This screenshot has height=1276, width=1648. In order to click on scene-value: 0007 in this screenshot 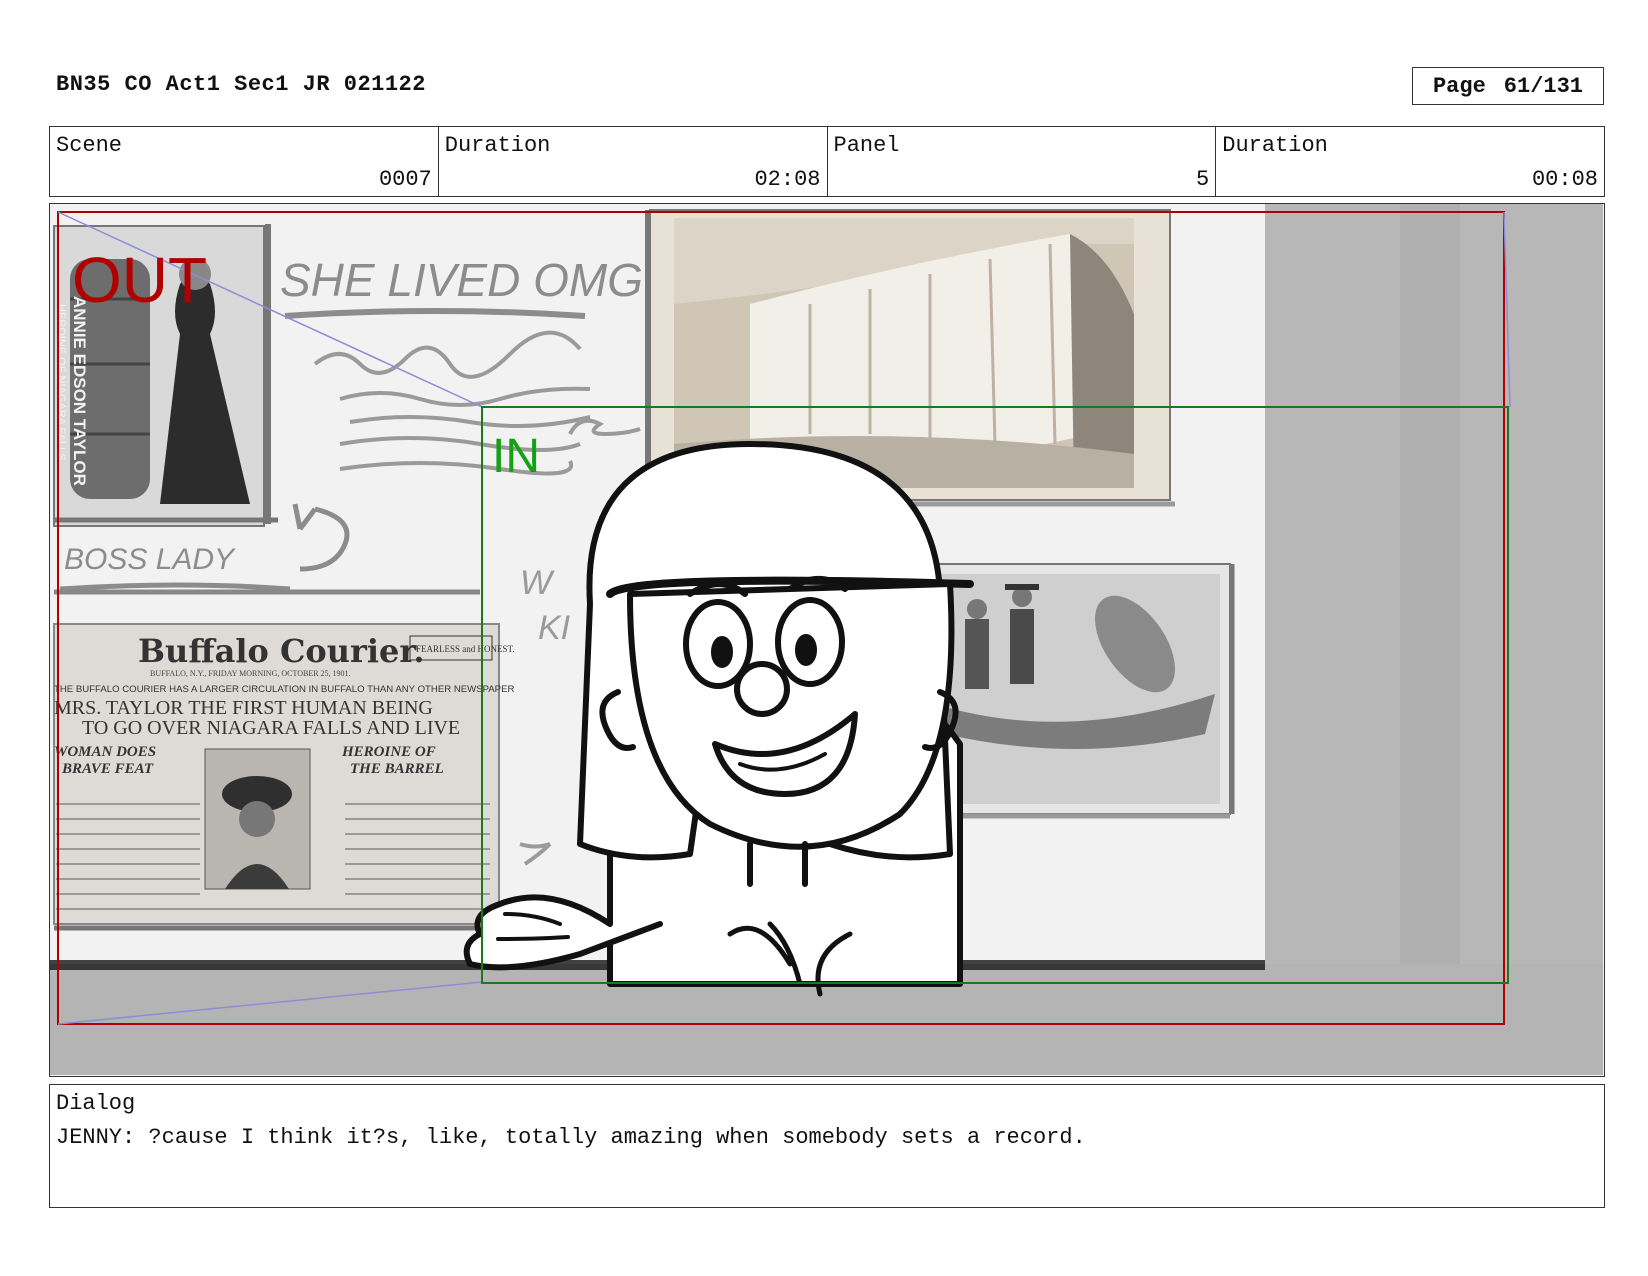, I will do `click(405, 179)`.